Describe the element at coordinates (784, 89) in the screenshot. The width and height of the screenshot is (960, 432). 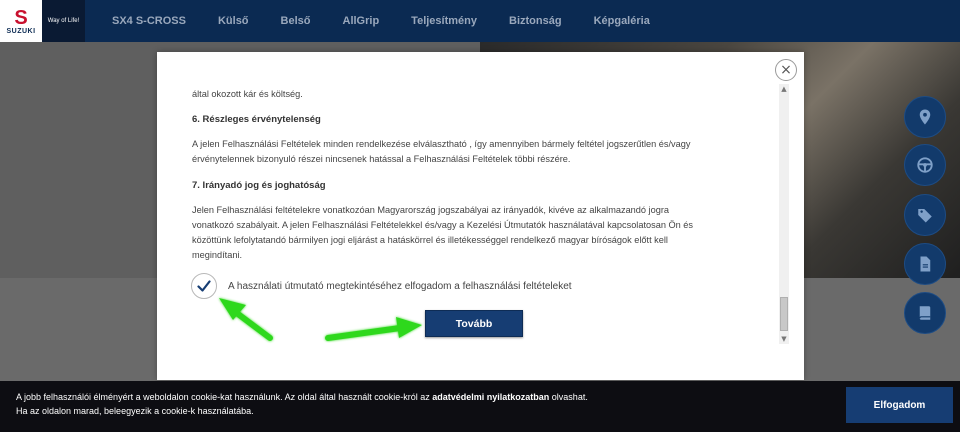
I see `scroll-up-arrow-icon: ▲` at that location.